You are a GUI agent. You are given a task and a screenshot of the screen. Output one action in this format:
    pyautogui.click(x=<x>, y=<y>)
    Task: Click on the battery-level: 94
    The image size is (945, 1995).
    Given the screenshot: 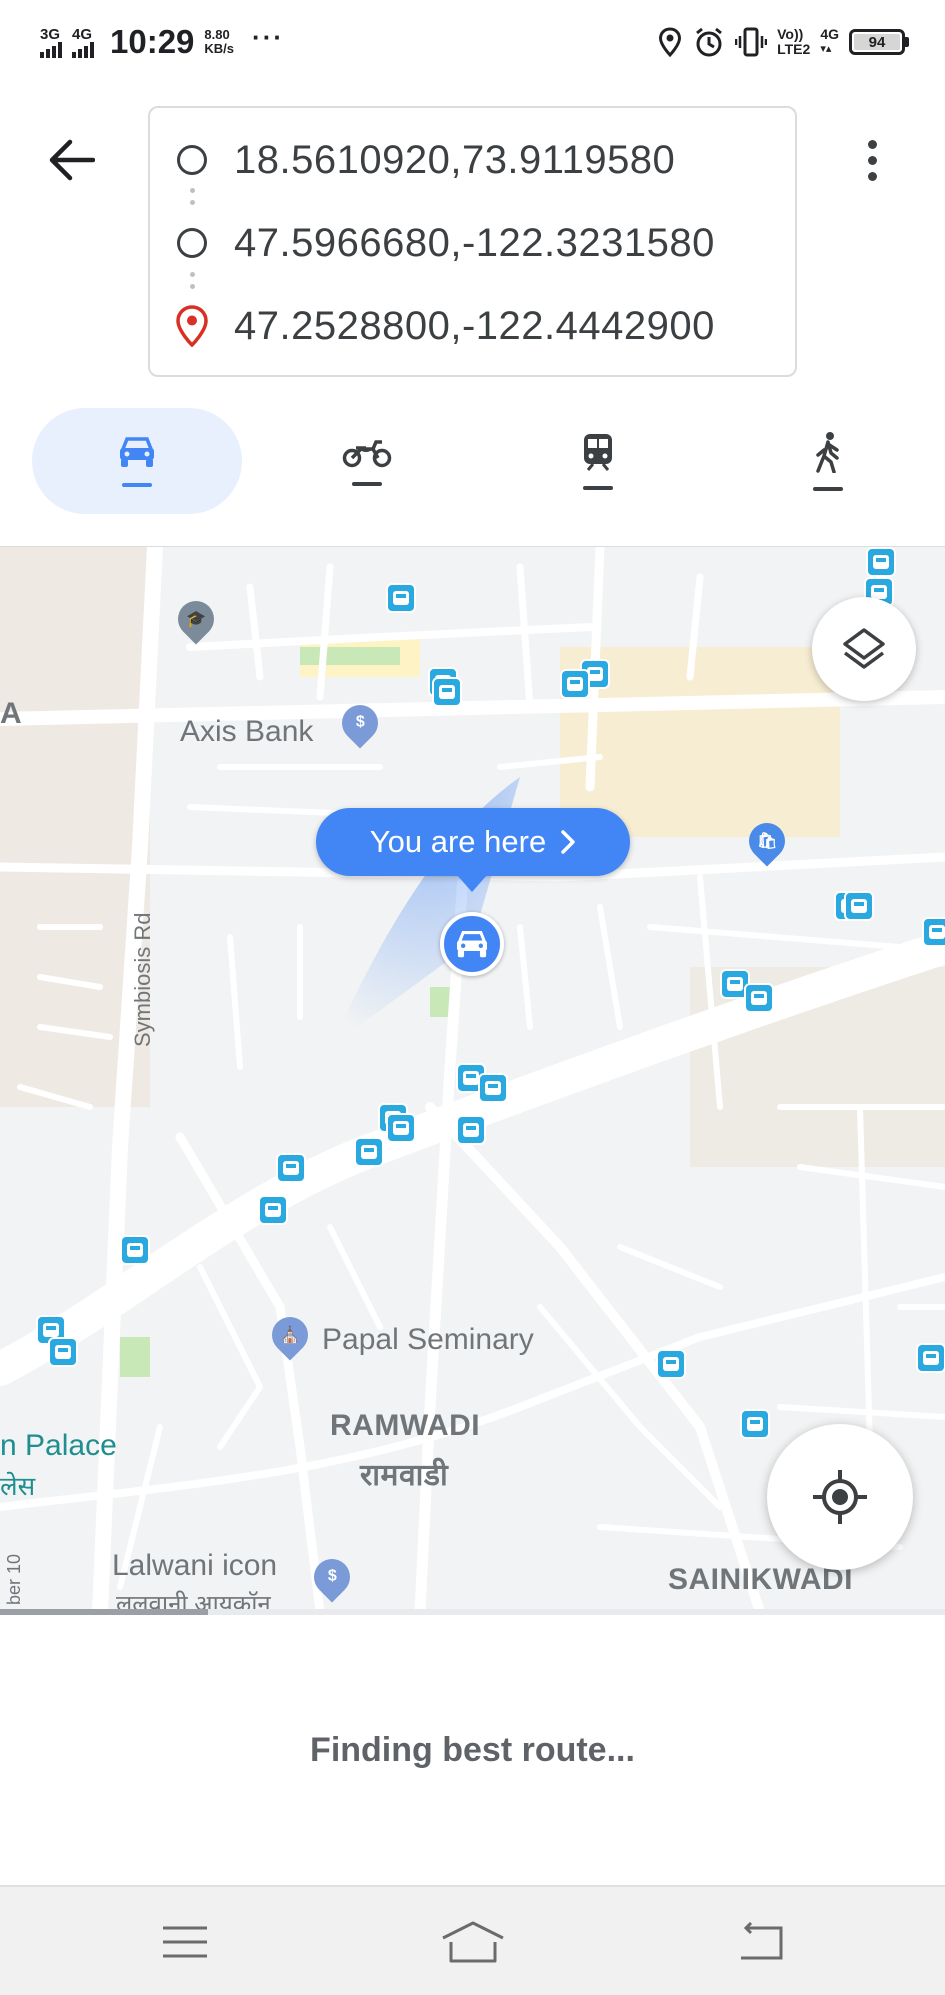 What is the action you would take?
    pyautogui.click(x=877, y=42)
    